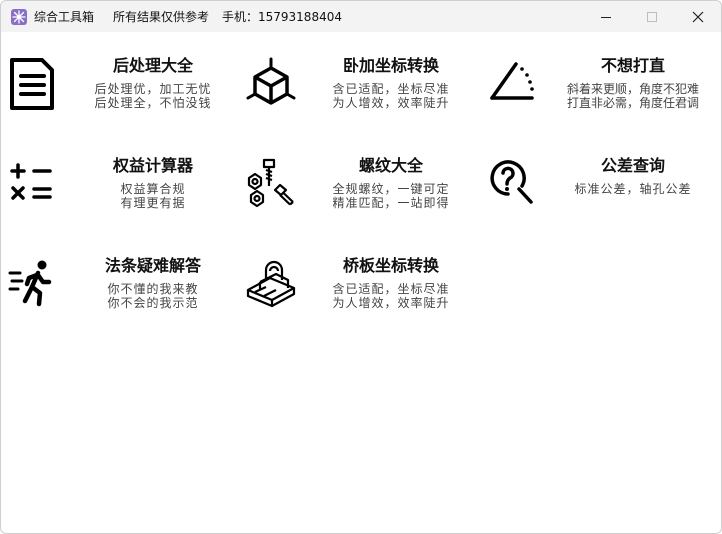  What do you see at coordinates (391, 196) in the screenshot?
I see `tool-description: 全规螺纹，一键可定 精准匹配，一站即得` at bounding box center [391, 196].